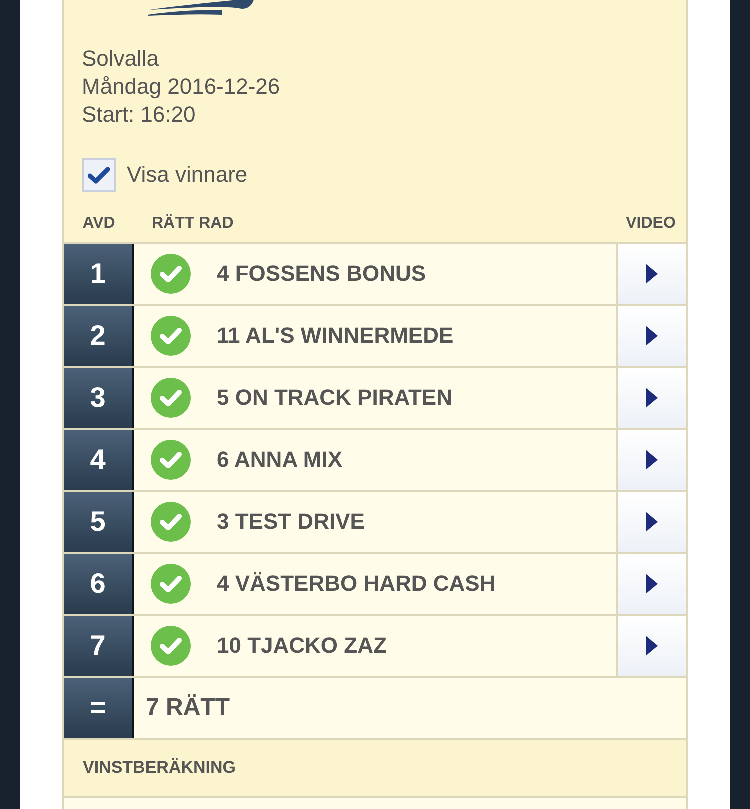 The image size is (750, 809). I want to click on winner-name: 5 ON TRACK PIRATEN, so click(334, 398).